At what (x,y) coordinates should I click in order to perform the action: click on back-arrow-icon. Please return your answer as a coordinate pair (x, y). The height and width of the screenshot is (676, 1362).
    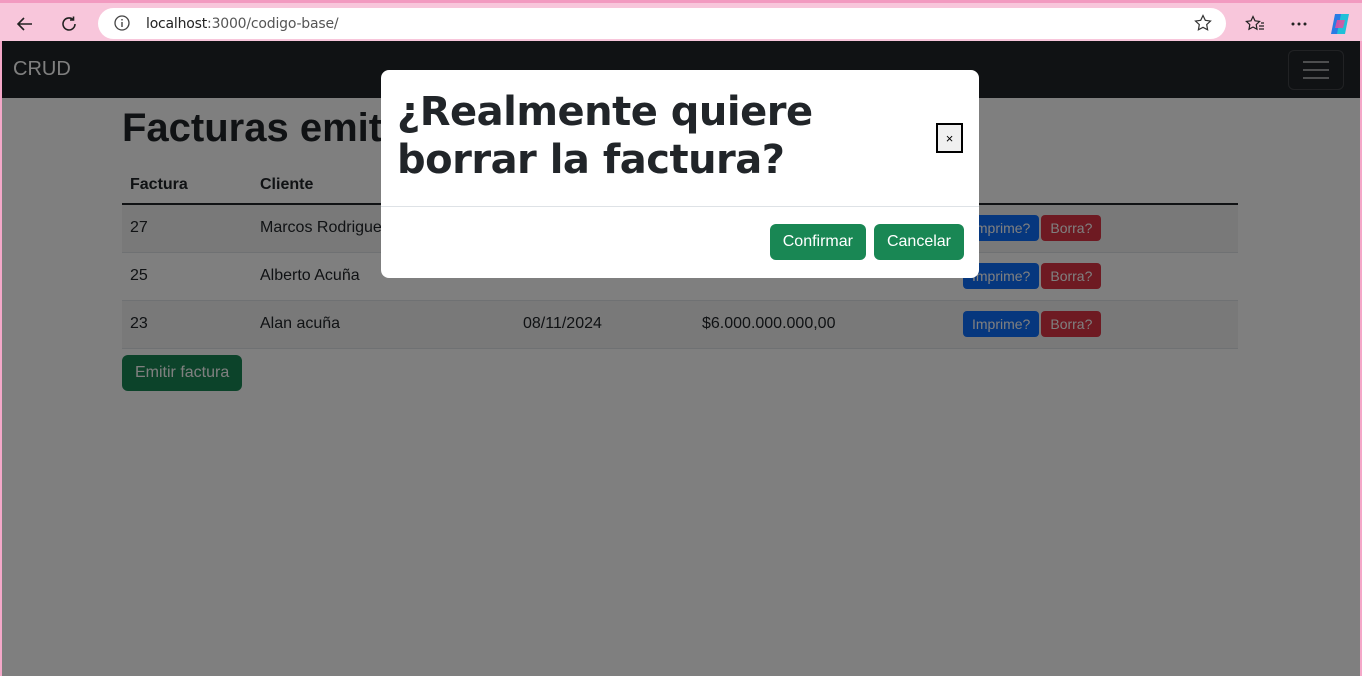
    Looking at the image, I should click on (25, 24).